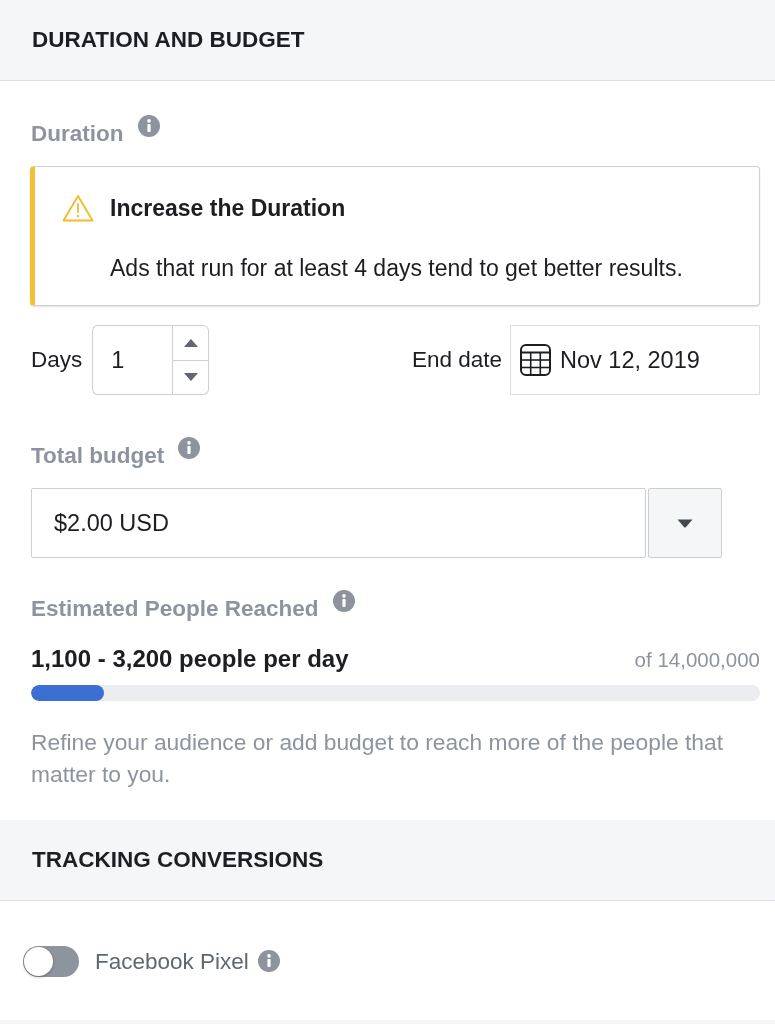  What do you see at coordinates (78, 208) in the screenshot?
I see `warning-icon` at bounding box center [78, 208].